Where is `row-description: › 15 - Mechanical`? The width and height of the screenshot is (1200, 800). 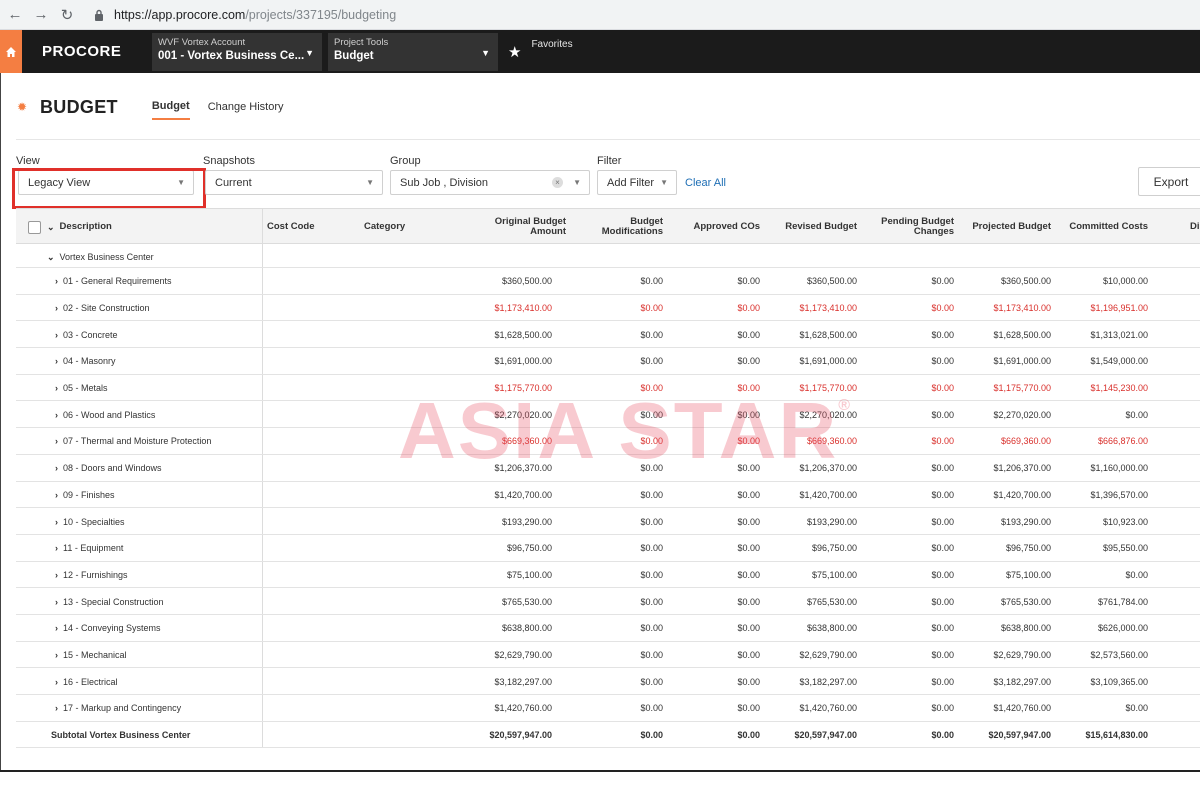 row-description: › 15 - Mechanical is located at coordinates (91, 655).